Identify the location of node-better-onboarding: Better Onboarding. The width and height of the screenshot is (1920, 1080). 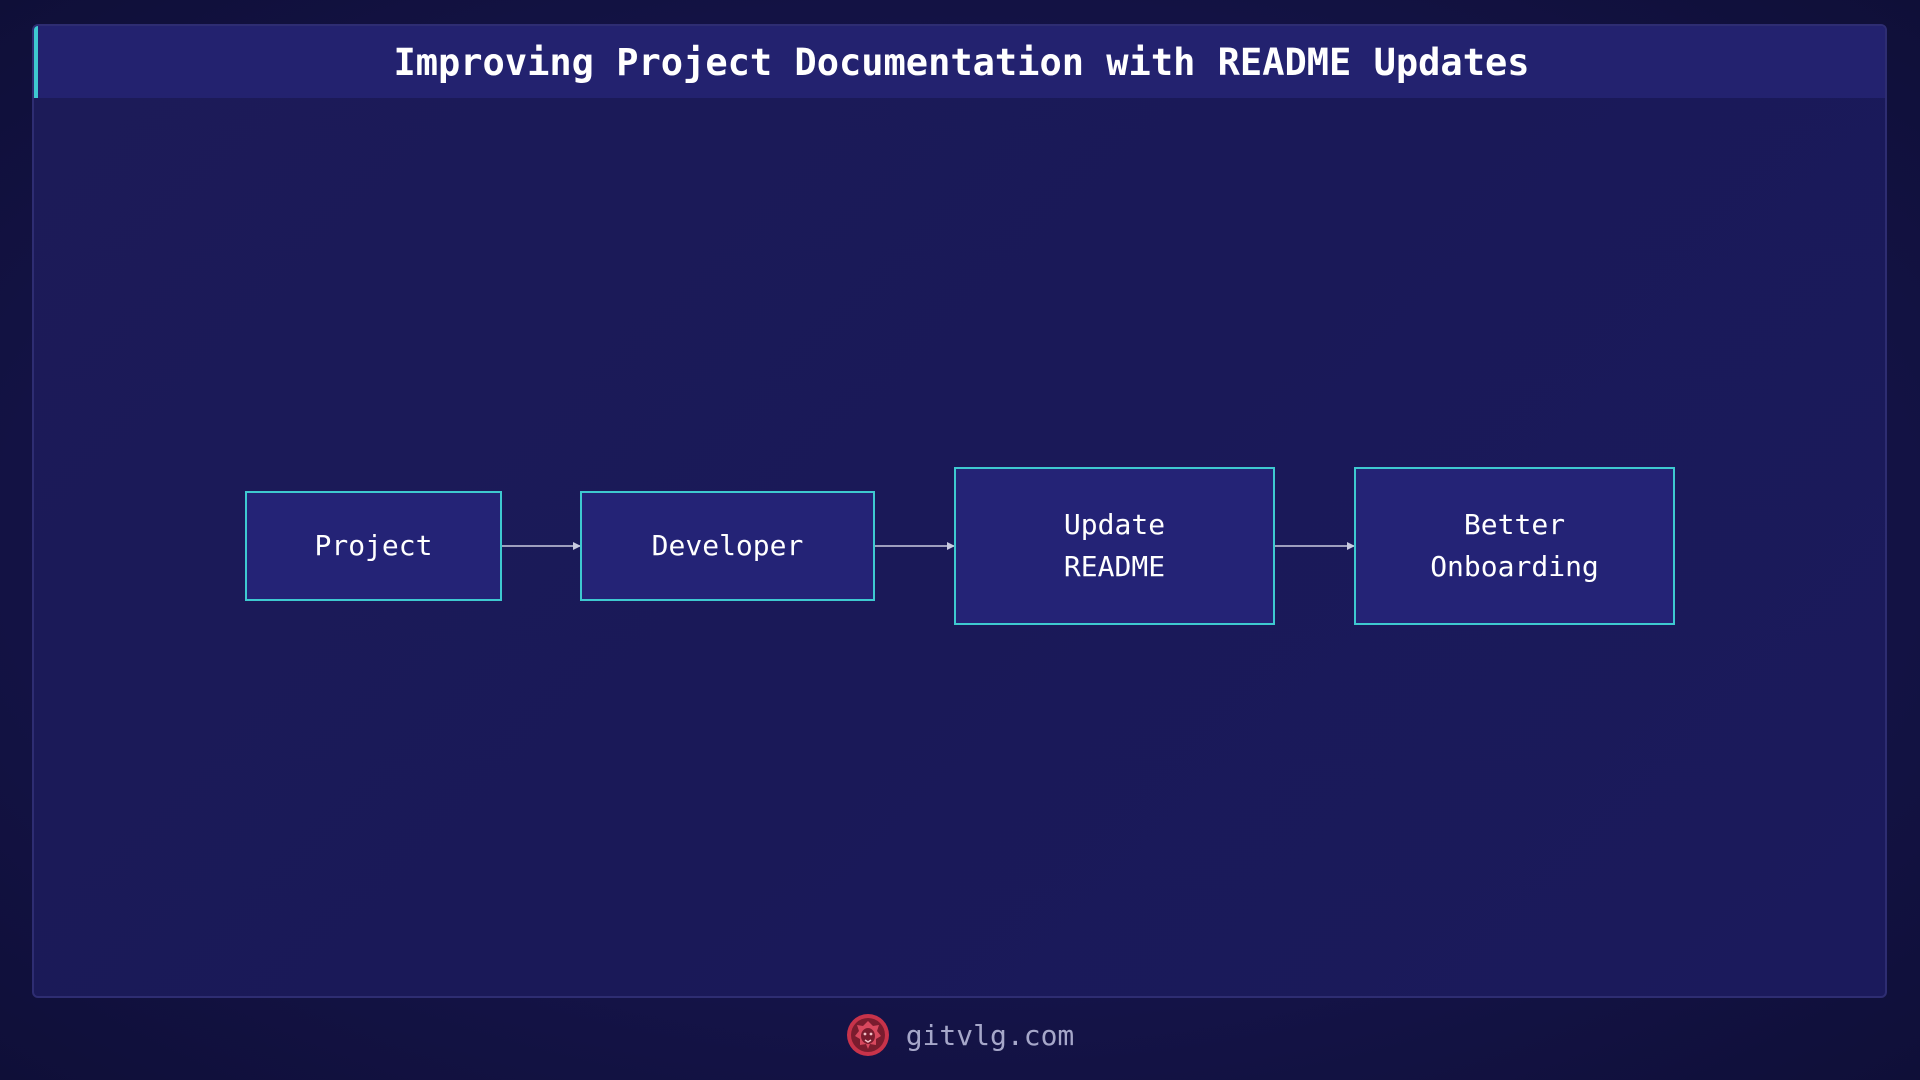
(1514, 546).